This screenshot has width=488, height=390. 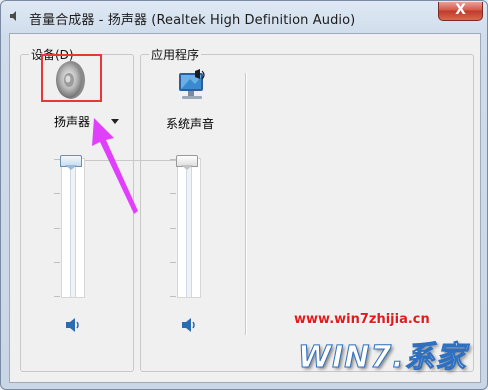 I want to click on device-selector: 扬声器, so click(x=89, y=121).